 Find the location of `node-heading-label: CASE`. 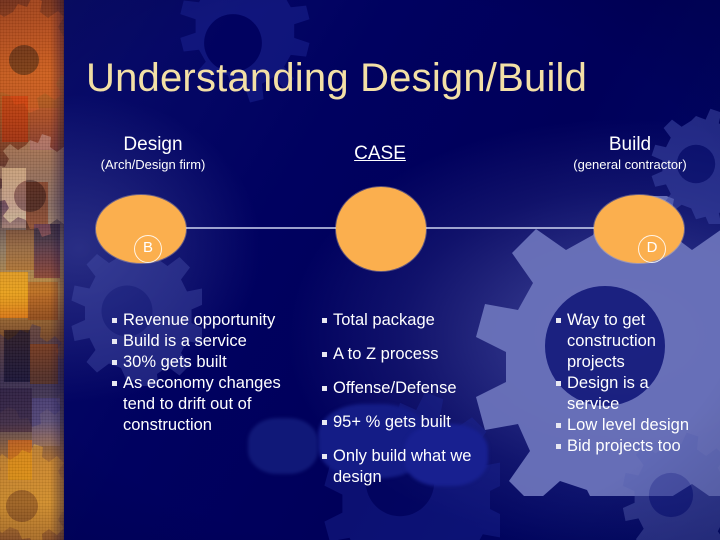

node-heading-label: CASE is located at coordinates (380, 153).